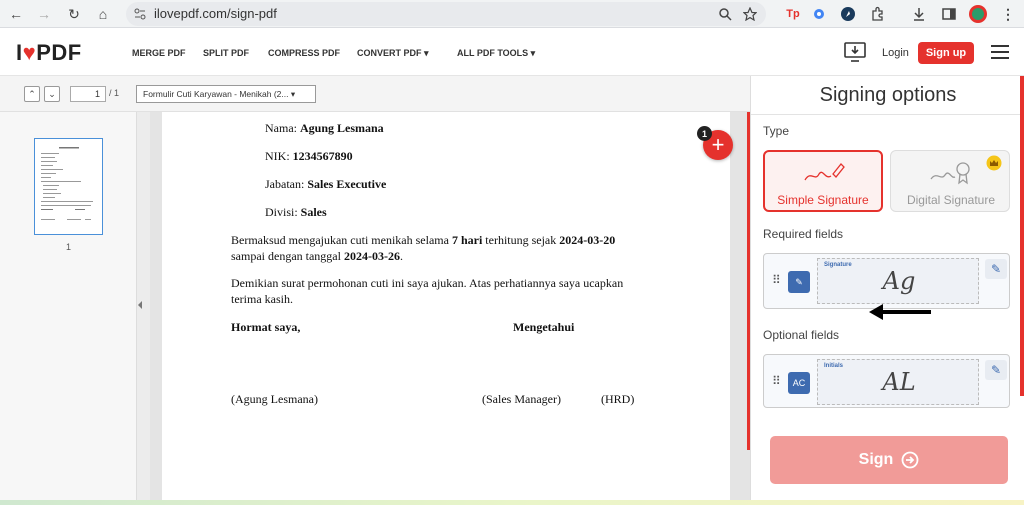 The image size is (1024, 505). What do you see at coordinates (44, 14) in the screenshot?
I see `forward-icon: →` at bounding box center [44, 14].